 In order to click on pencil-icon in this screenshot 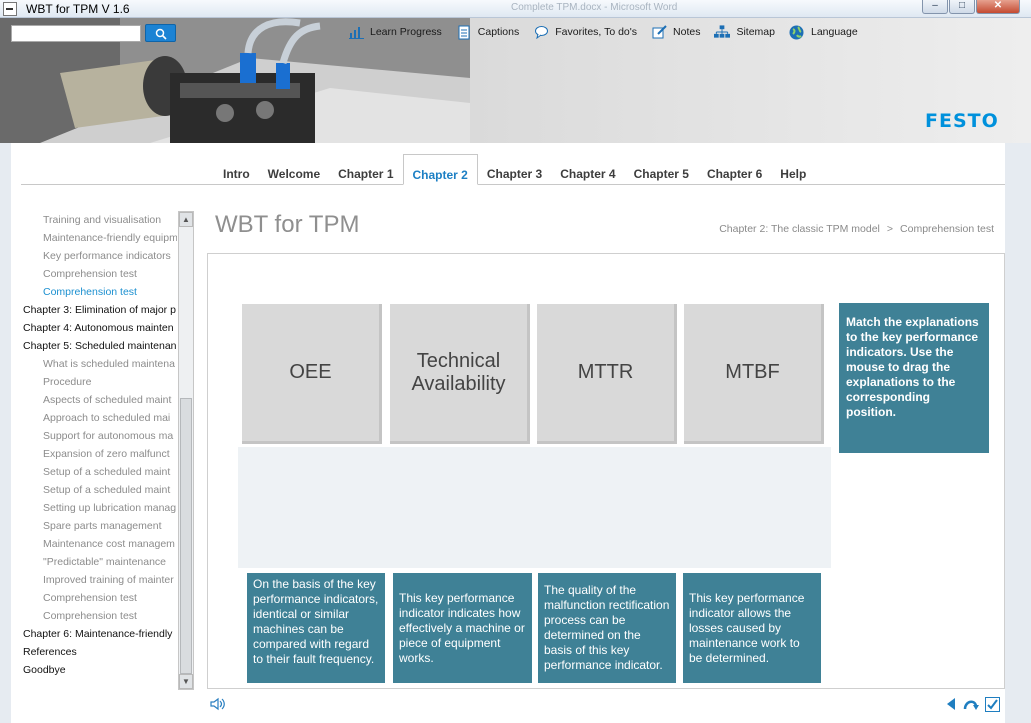, I will do `click(659, 32)`.